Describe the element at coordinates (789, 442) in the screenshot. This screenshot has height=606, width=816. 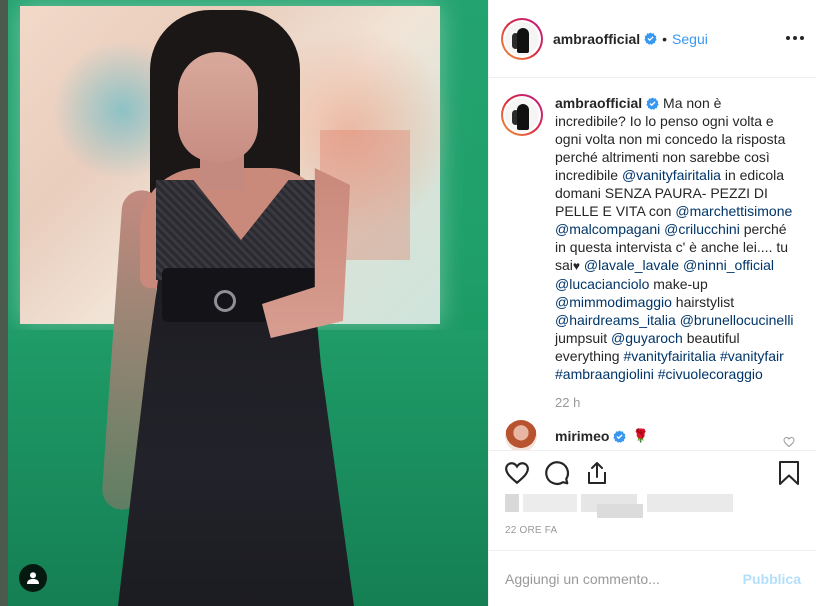
I see `comment-like-heart-icon` at that location.